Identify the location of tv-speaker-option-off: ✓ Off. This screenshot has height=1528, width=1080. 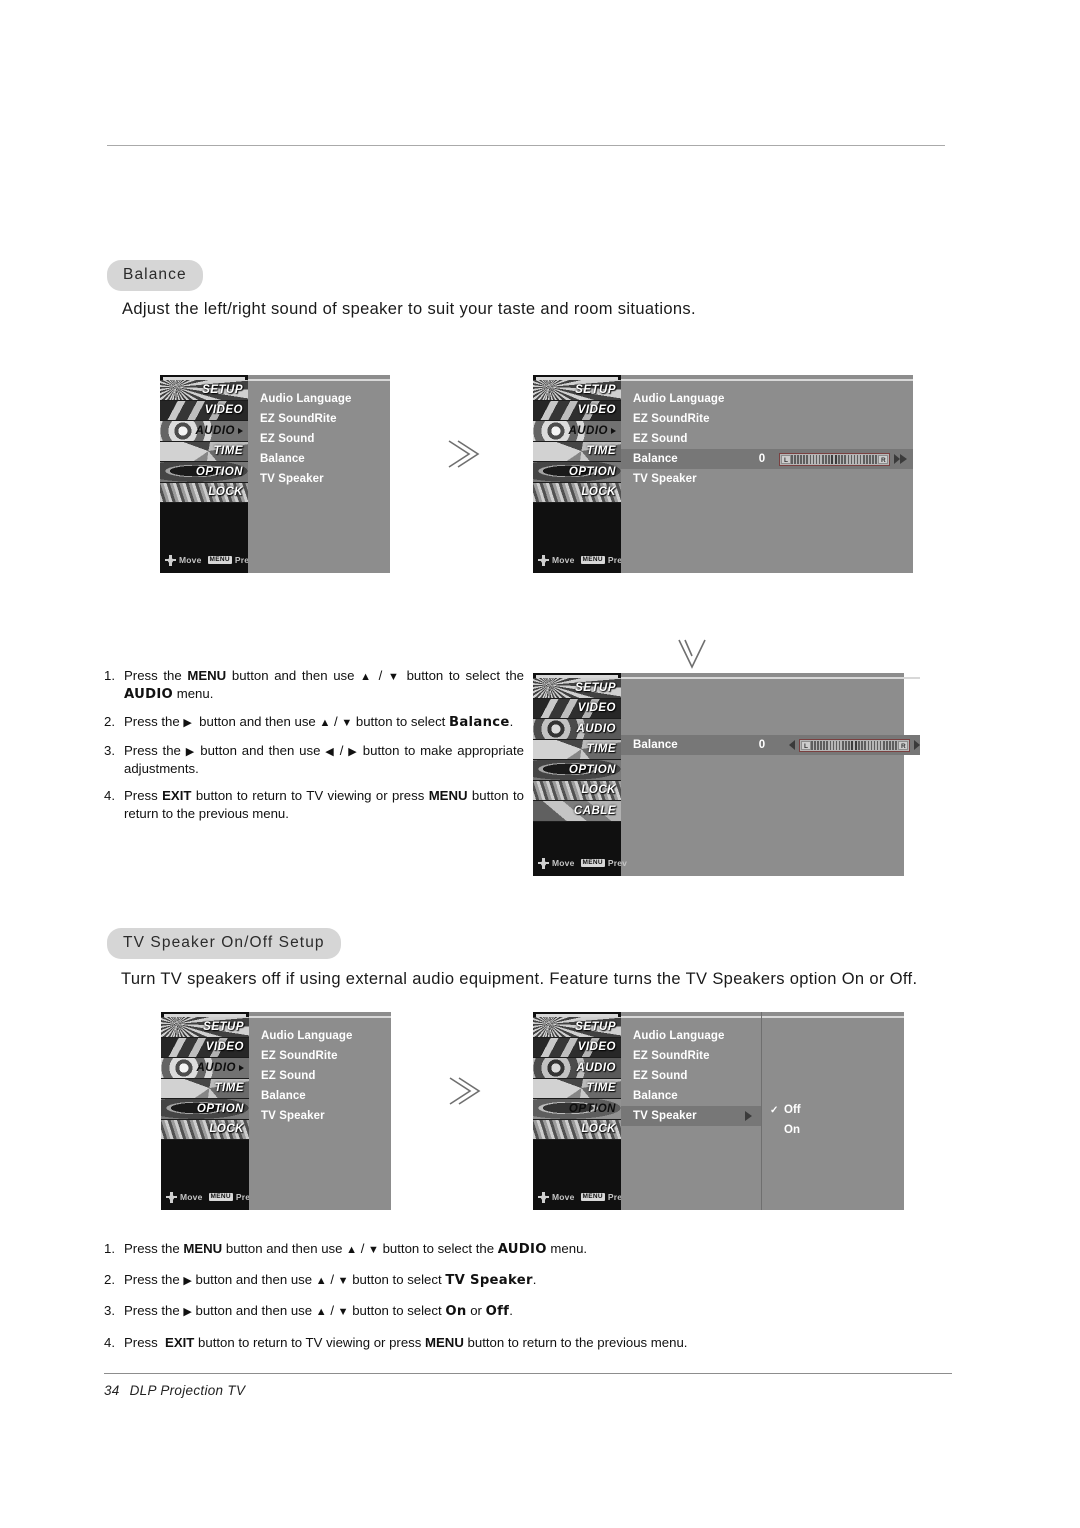
(833, 1110).